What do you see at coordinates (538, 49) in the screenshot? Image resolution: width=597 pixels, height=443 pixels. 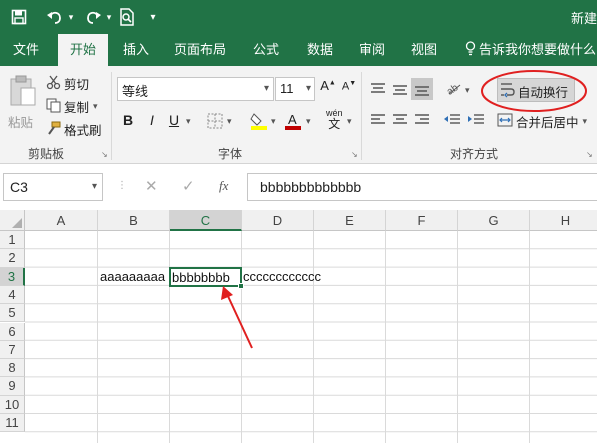 I see `tell-me-label: 告诉我你想要做什么` at bounding box center [538, 49].